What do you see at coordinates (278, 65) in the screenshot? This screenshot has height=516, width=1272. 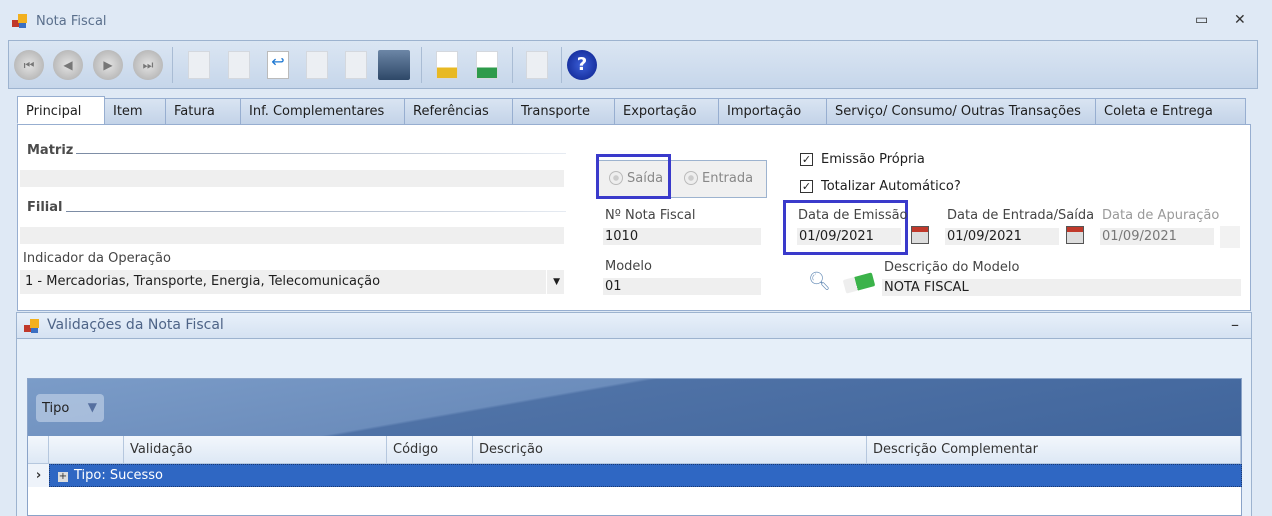 I see `undo-button: ↩` at bounding box center [278, 65].